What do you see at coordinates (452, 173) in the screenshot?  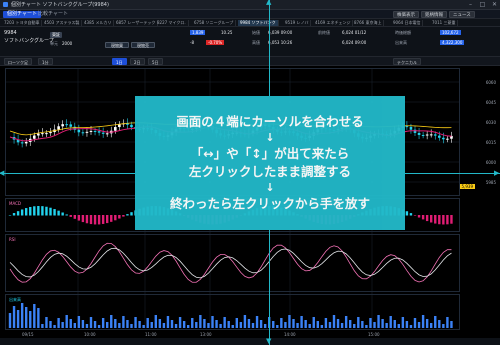 I see `guide-line-right` at bounding box center [452, 173].